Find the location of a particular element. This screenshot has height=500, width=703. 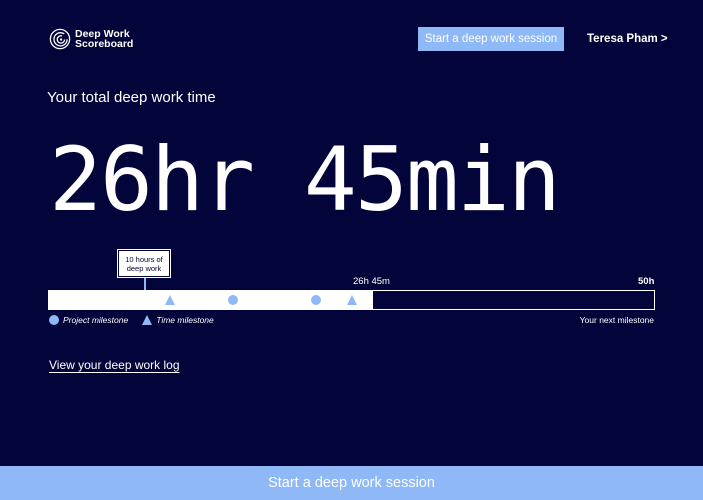

goal-label: 50h is located at coordinates (646, 281).